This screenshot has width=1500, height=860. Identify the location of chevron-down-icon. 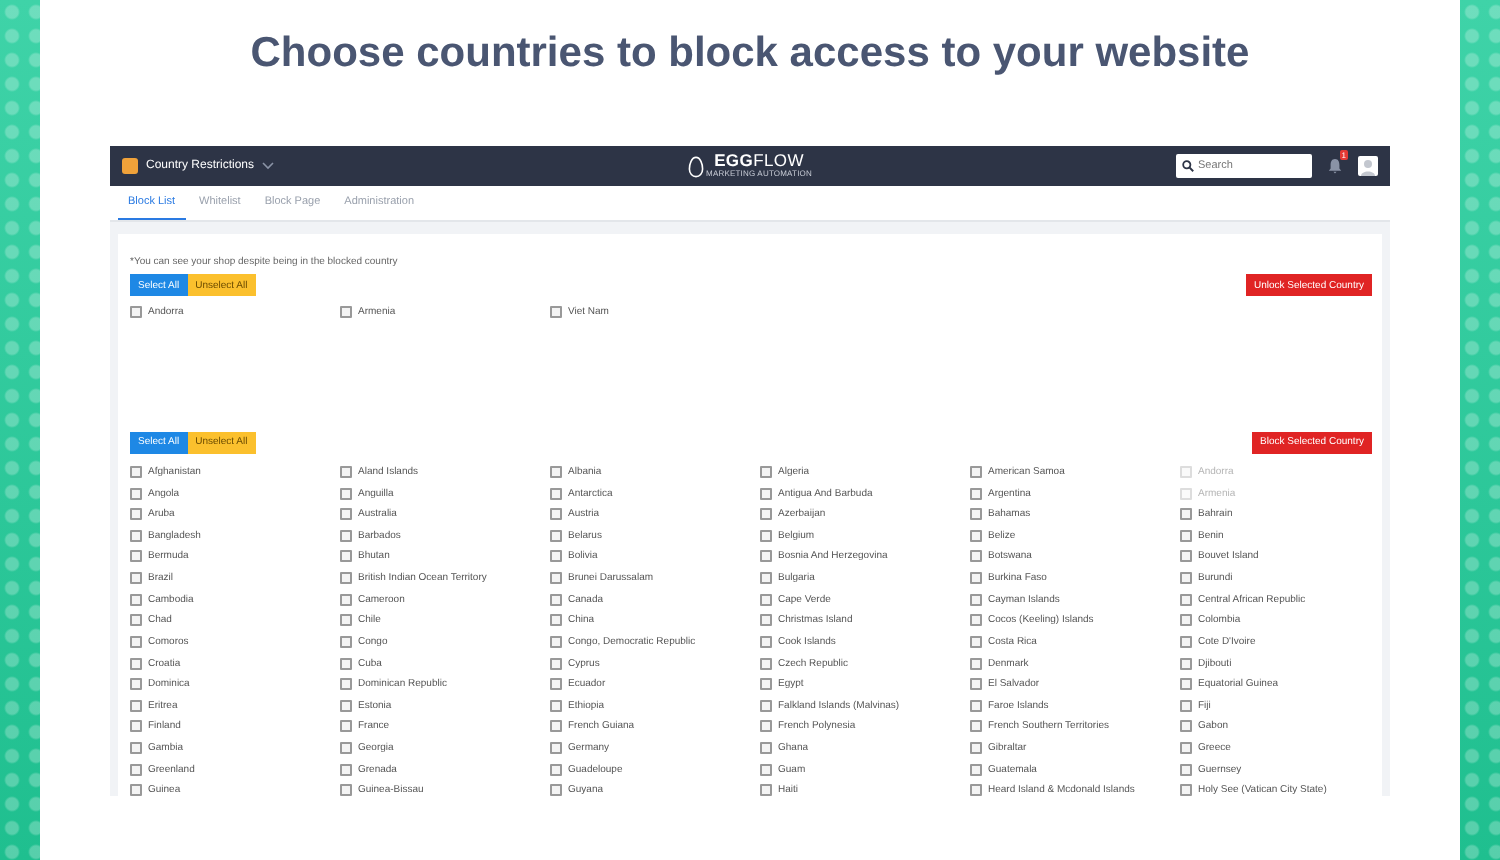
(268, 166).